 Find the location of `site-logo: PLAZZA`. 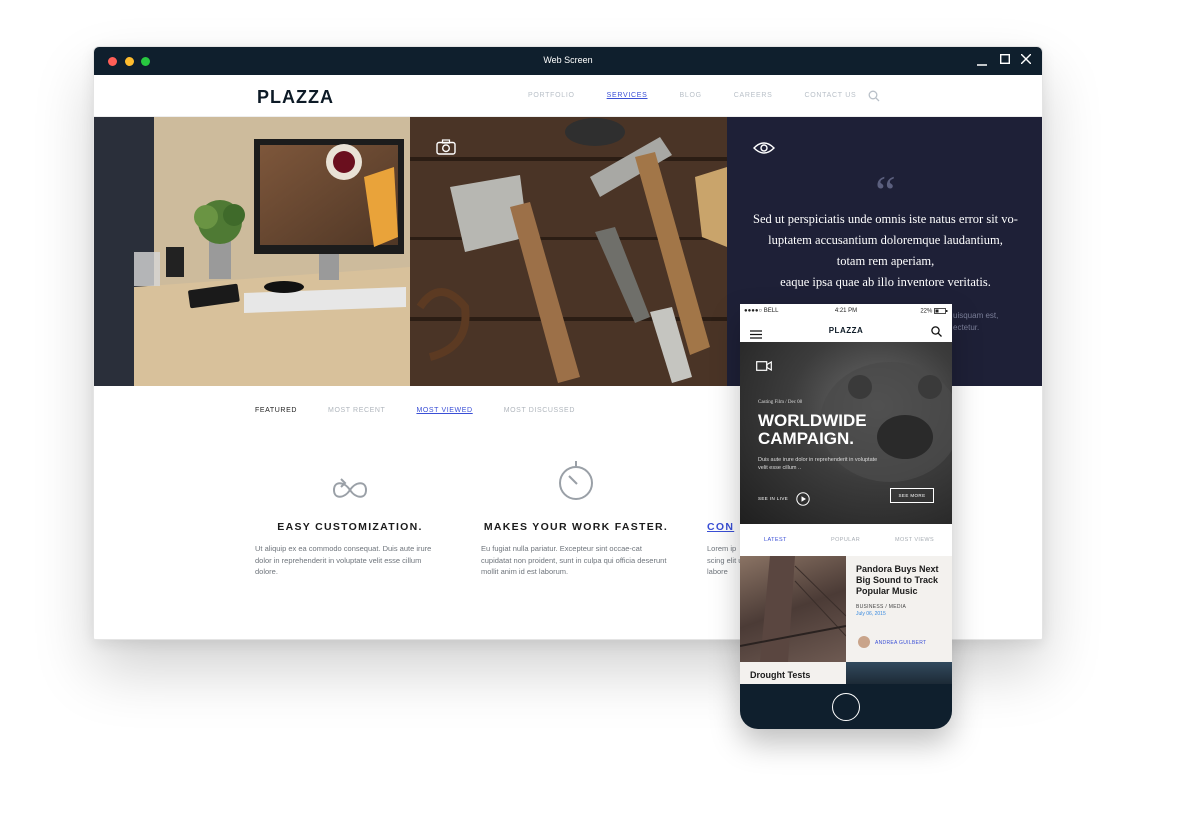

site-logo: PLAZZA is located at coordinates (295, 97).